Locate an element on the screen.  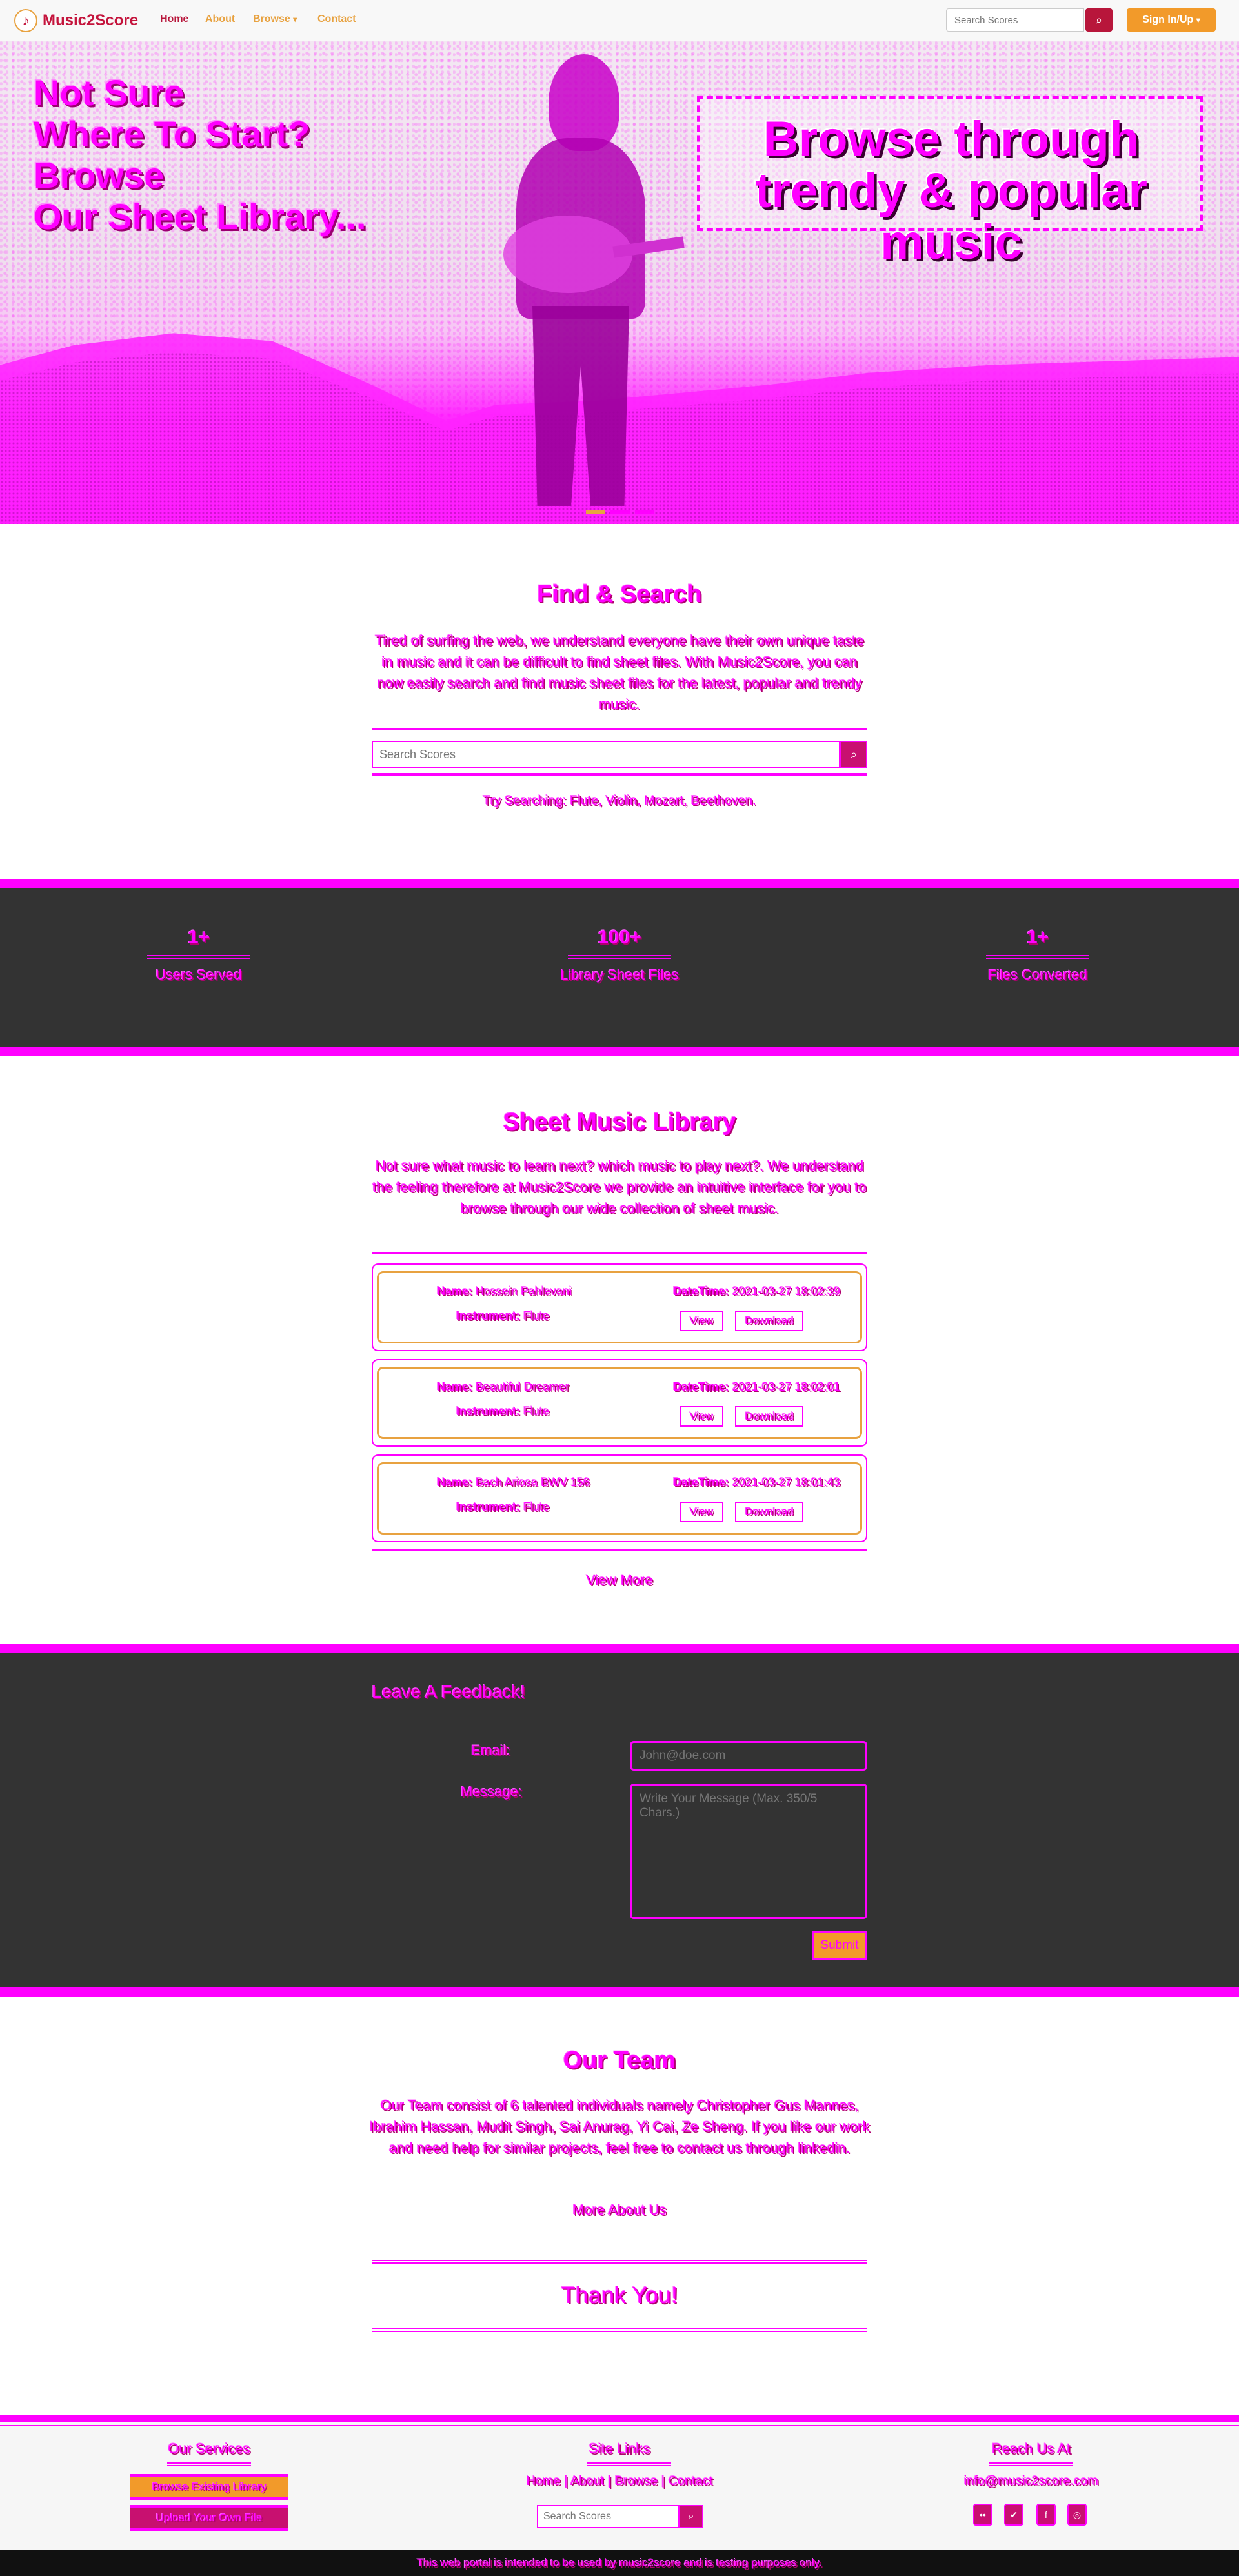
nav-search-input is located at coordinates (1015, 20).